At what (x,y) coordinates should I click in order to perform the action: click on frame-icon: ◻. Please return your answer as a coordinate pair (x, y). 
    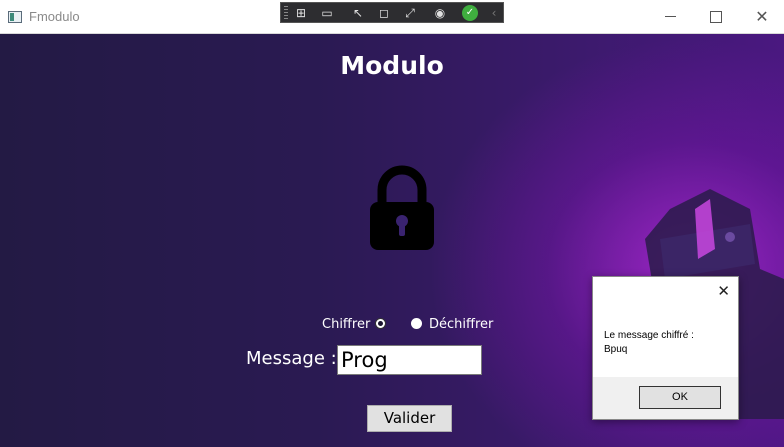
    Looking at the image, I should click on (384, 13).